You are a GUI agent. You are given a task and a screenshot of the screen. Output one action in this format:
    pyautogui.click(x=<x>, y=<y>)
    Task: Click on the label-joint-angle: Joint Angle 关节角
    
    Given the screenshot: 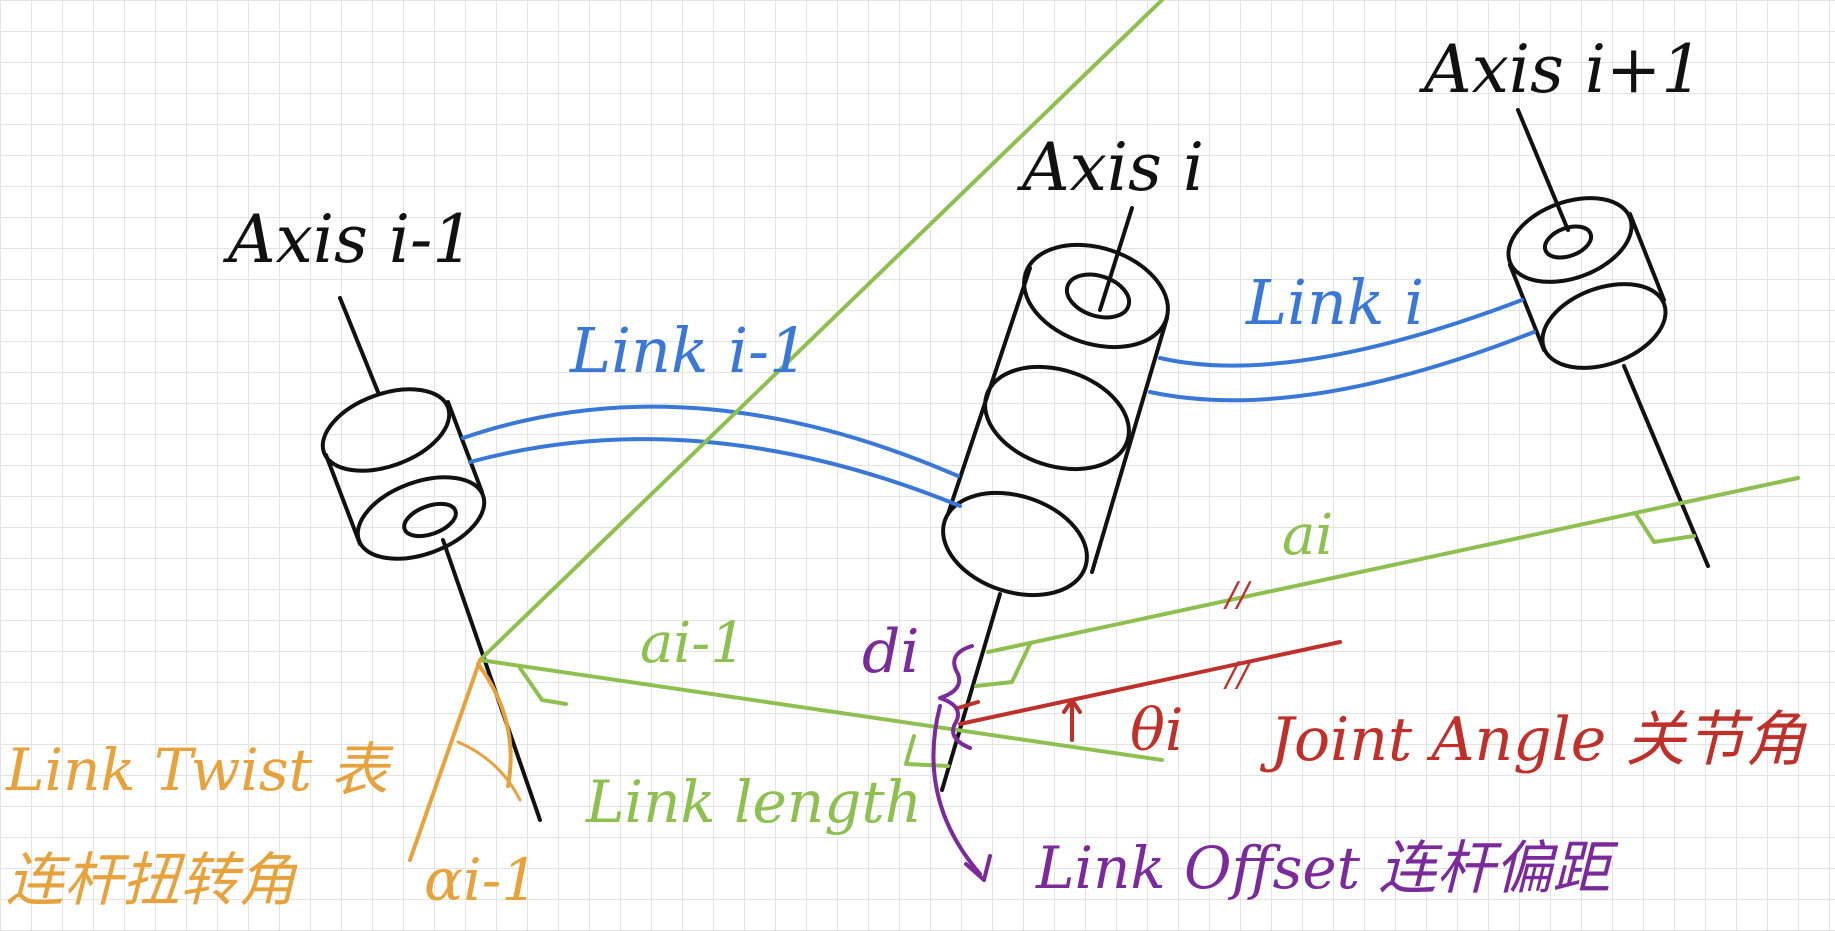 What is the action you would take?
    pyautogui.click(x=1533, y=740)
    